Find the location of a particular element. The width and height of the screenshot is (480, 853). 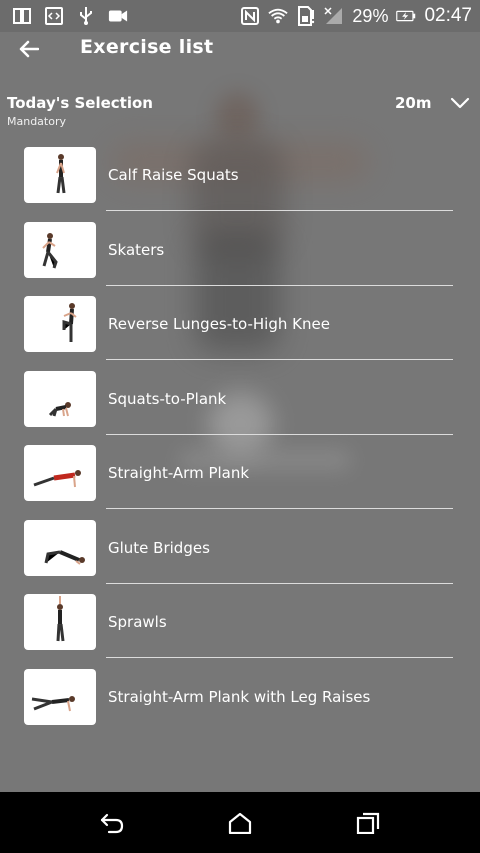

exercise-name: Reverse Lunges-to-High Knee is located at coordinates (219, 324).